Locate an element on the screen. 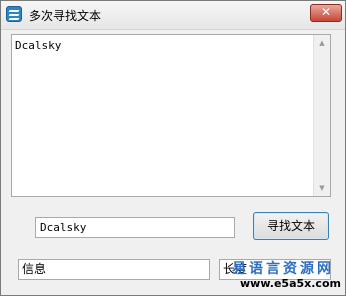 The width and height of the screenshot is (346, 296). text-area-content: Dcalsky is located at coordinates (38, 45).